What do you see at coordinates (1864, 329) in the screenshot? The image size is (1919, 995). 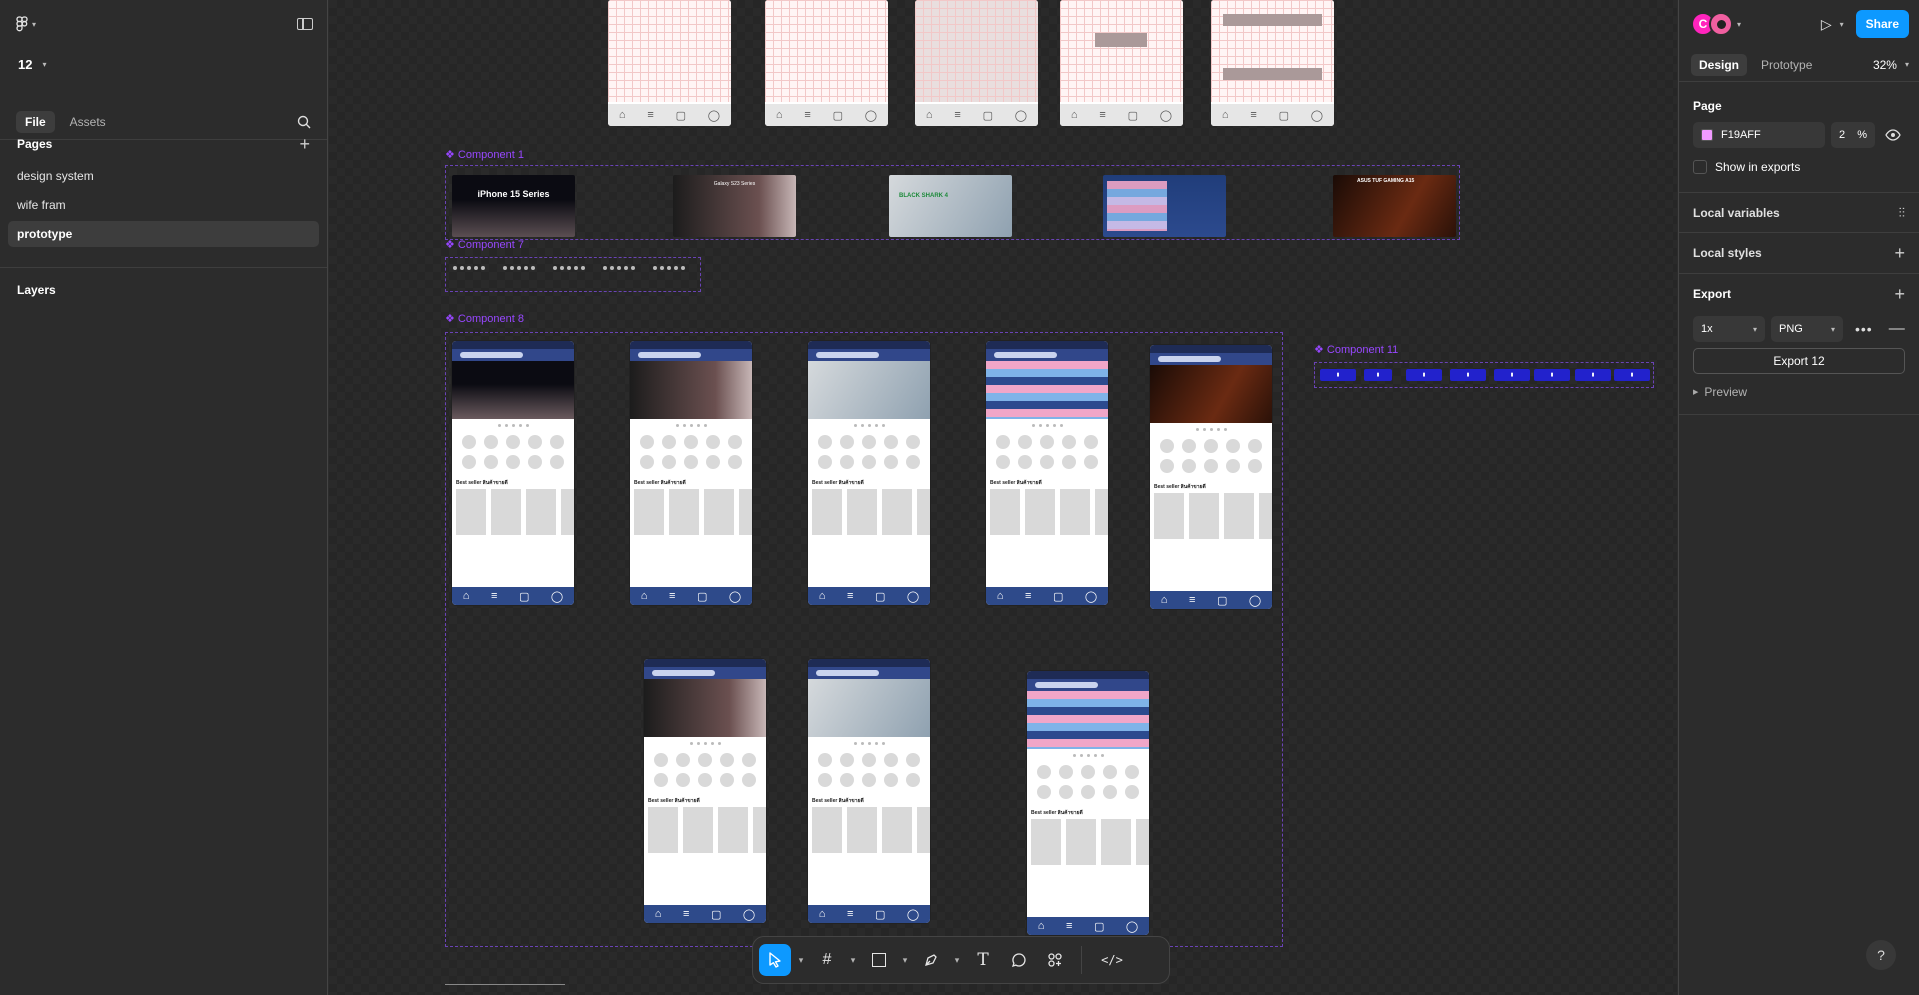 I see `more-options-icon: •••` at bounding box center [1864, 329].